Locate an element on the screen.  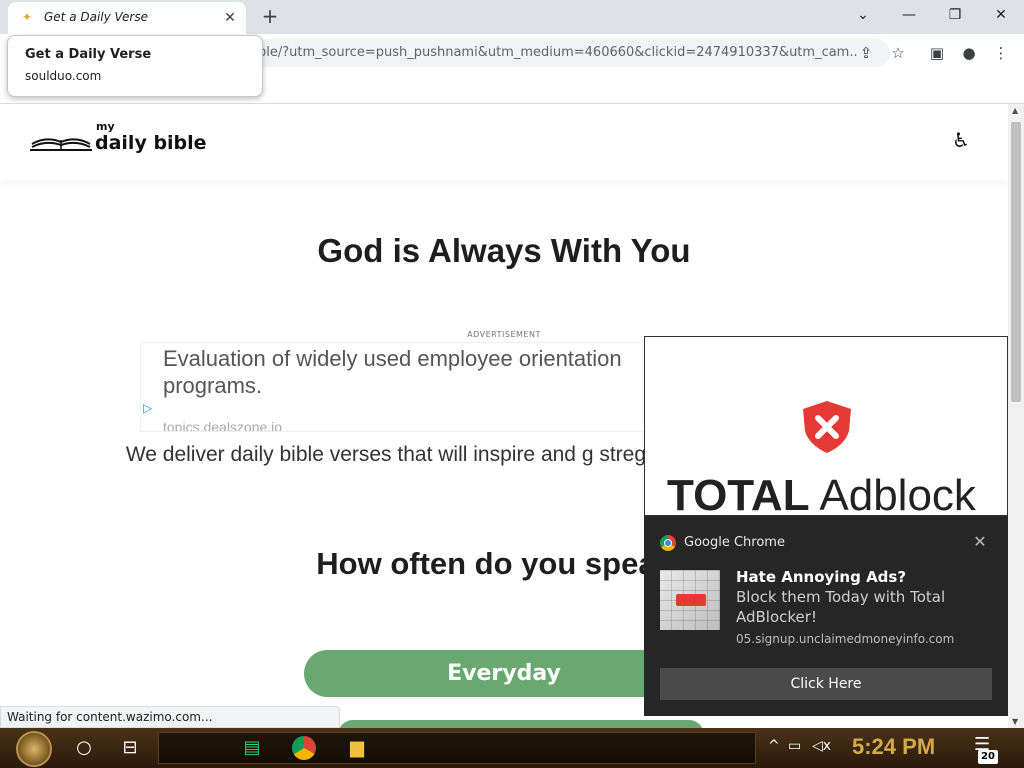
restore-button: ❐ is located at coordinates (955, 15).